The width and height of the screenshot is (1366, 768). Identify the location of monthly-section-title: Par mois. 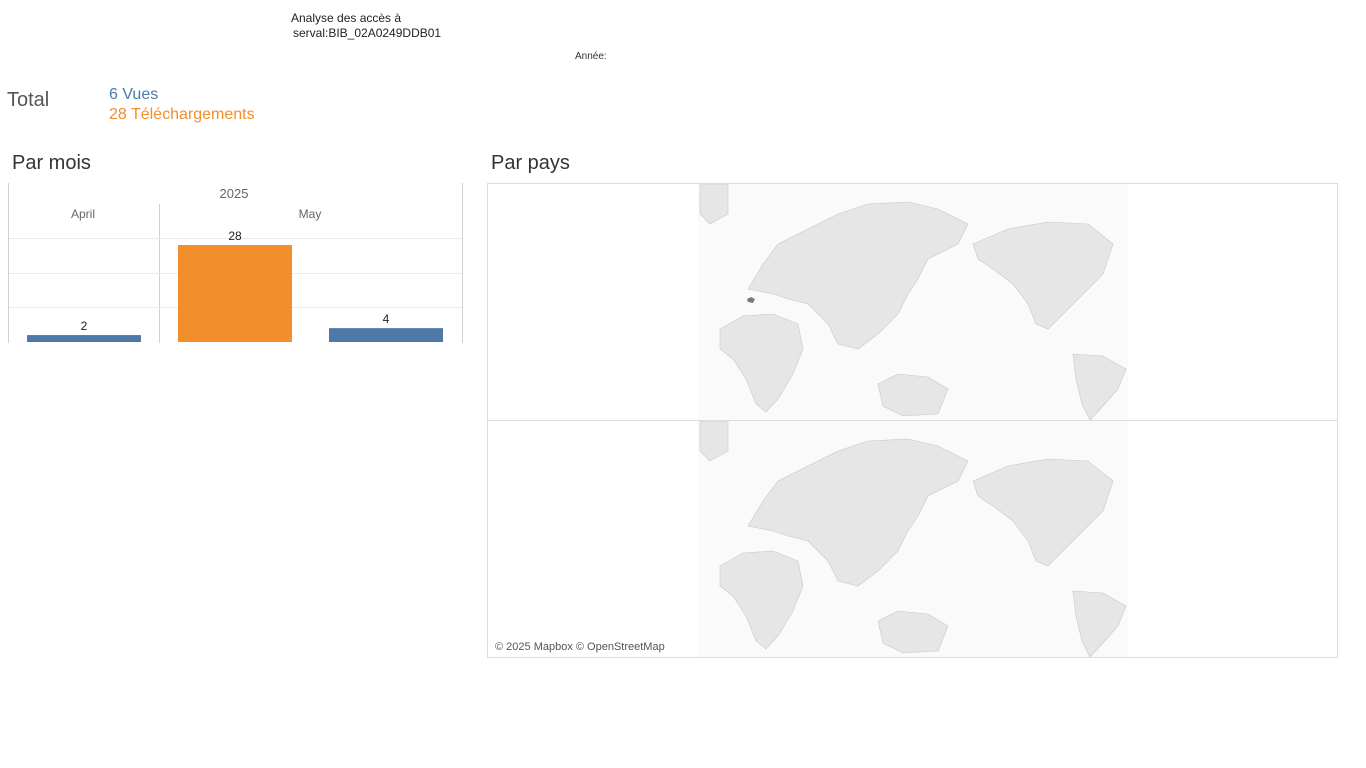
(51, 163).